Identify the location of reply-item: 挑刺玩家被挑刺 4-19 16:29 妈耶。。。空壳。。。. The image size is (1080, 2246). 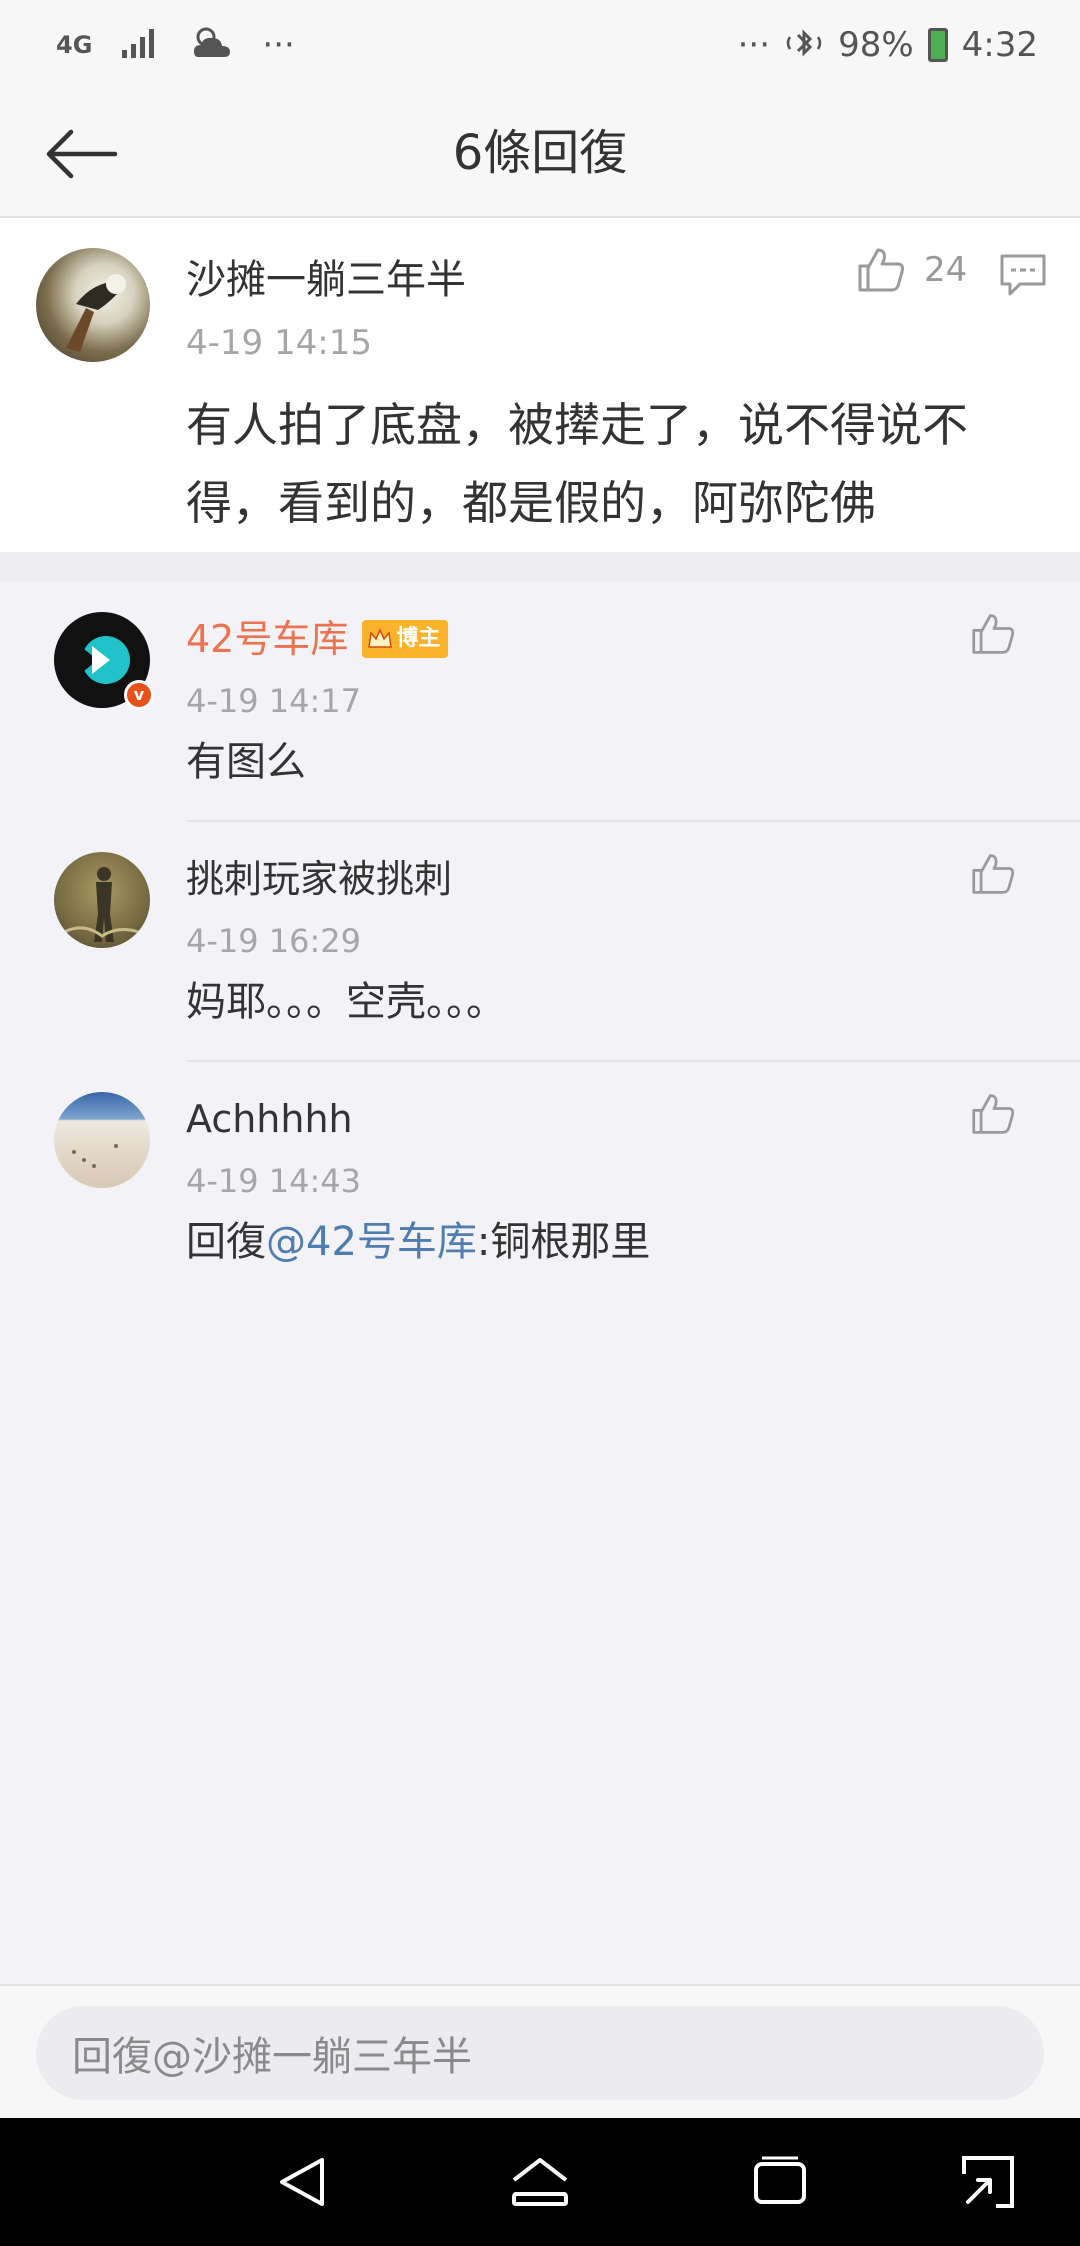
(540, 942).